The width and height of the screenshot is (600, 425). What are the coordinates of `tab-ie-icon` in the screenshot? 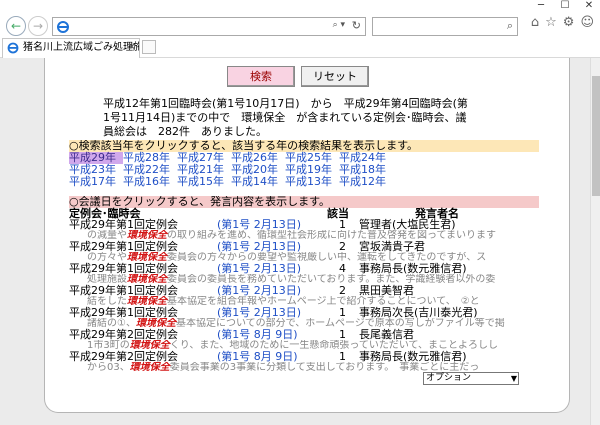 It's located at (13, 48).